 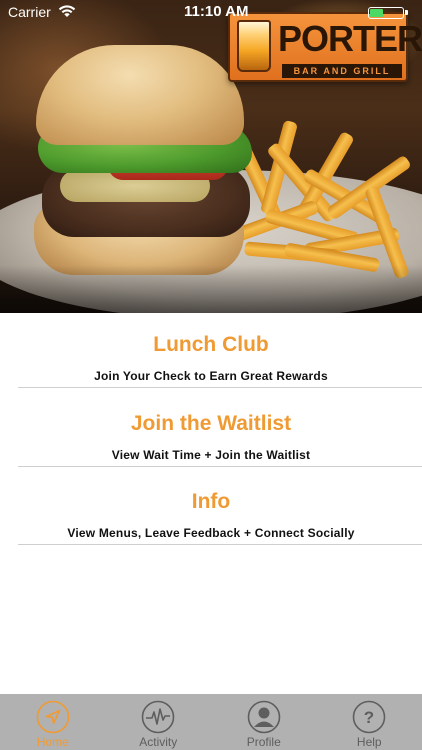 I want to click on tab-label: Home, so click(x=52, y=742).